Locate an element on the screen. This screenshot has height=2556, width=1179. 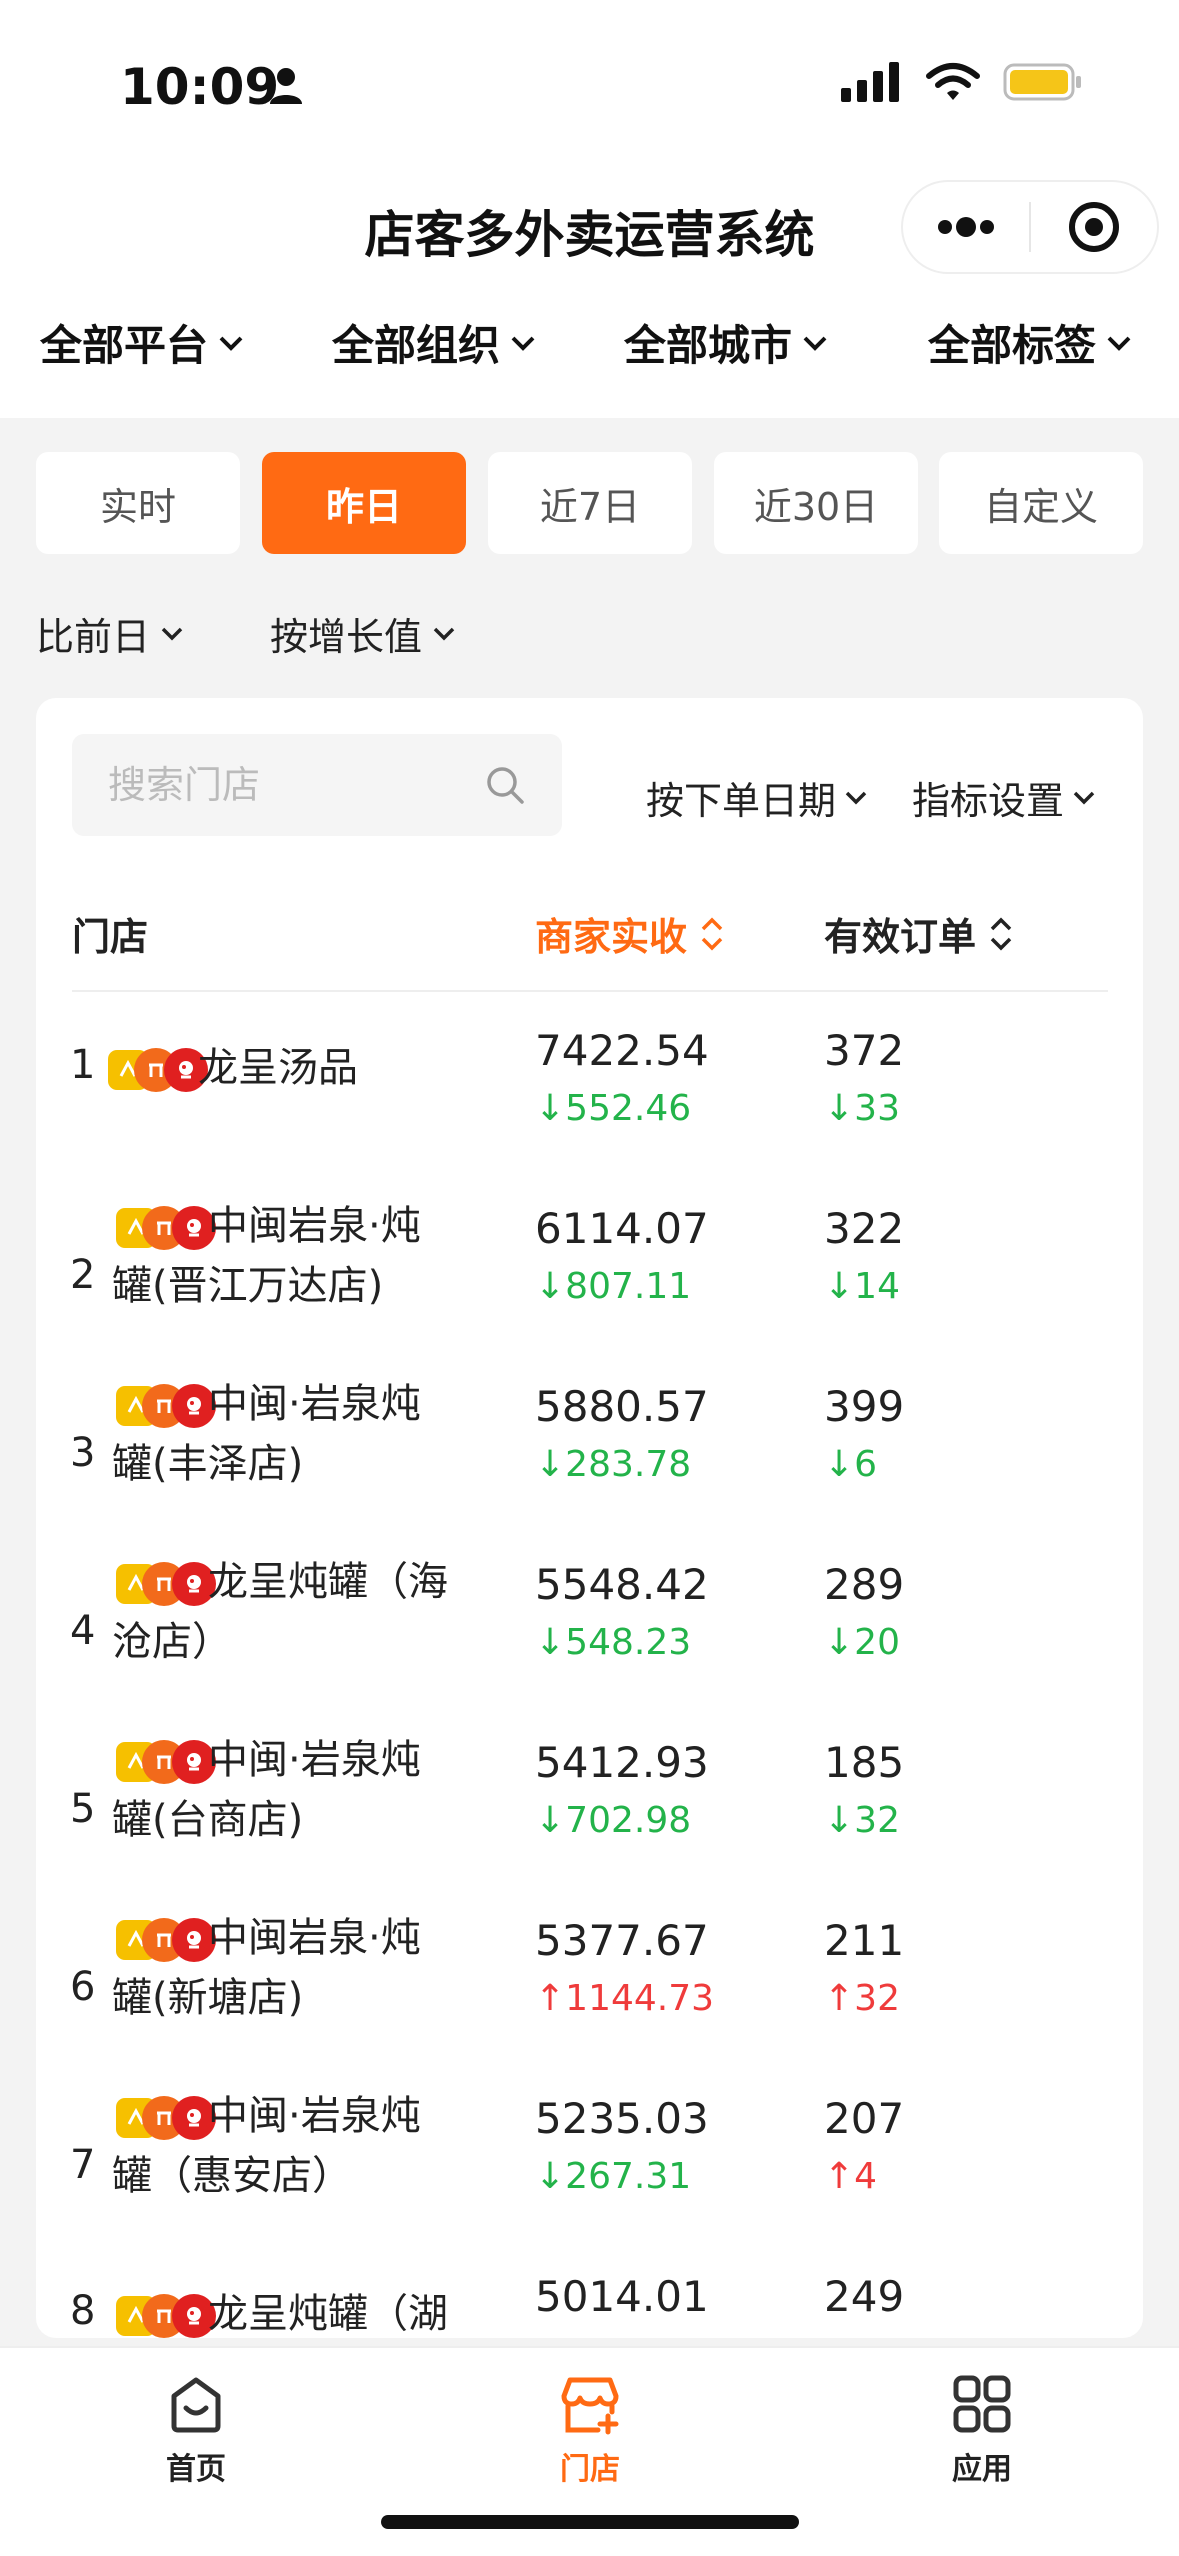
store-rank: 3 is located at coordinates (83, 1453).